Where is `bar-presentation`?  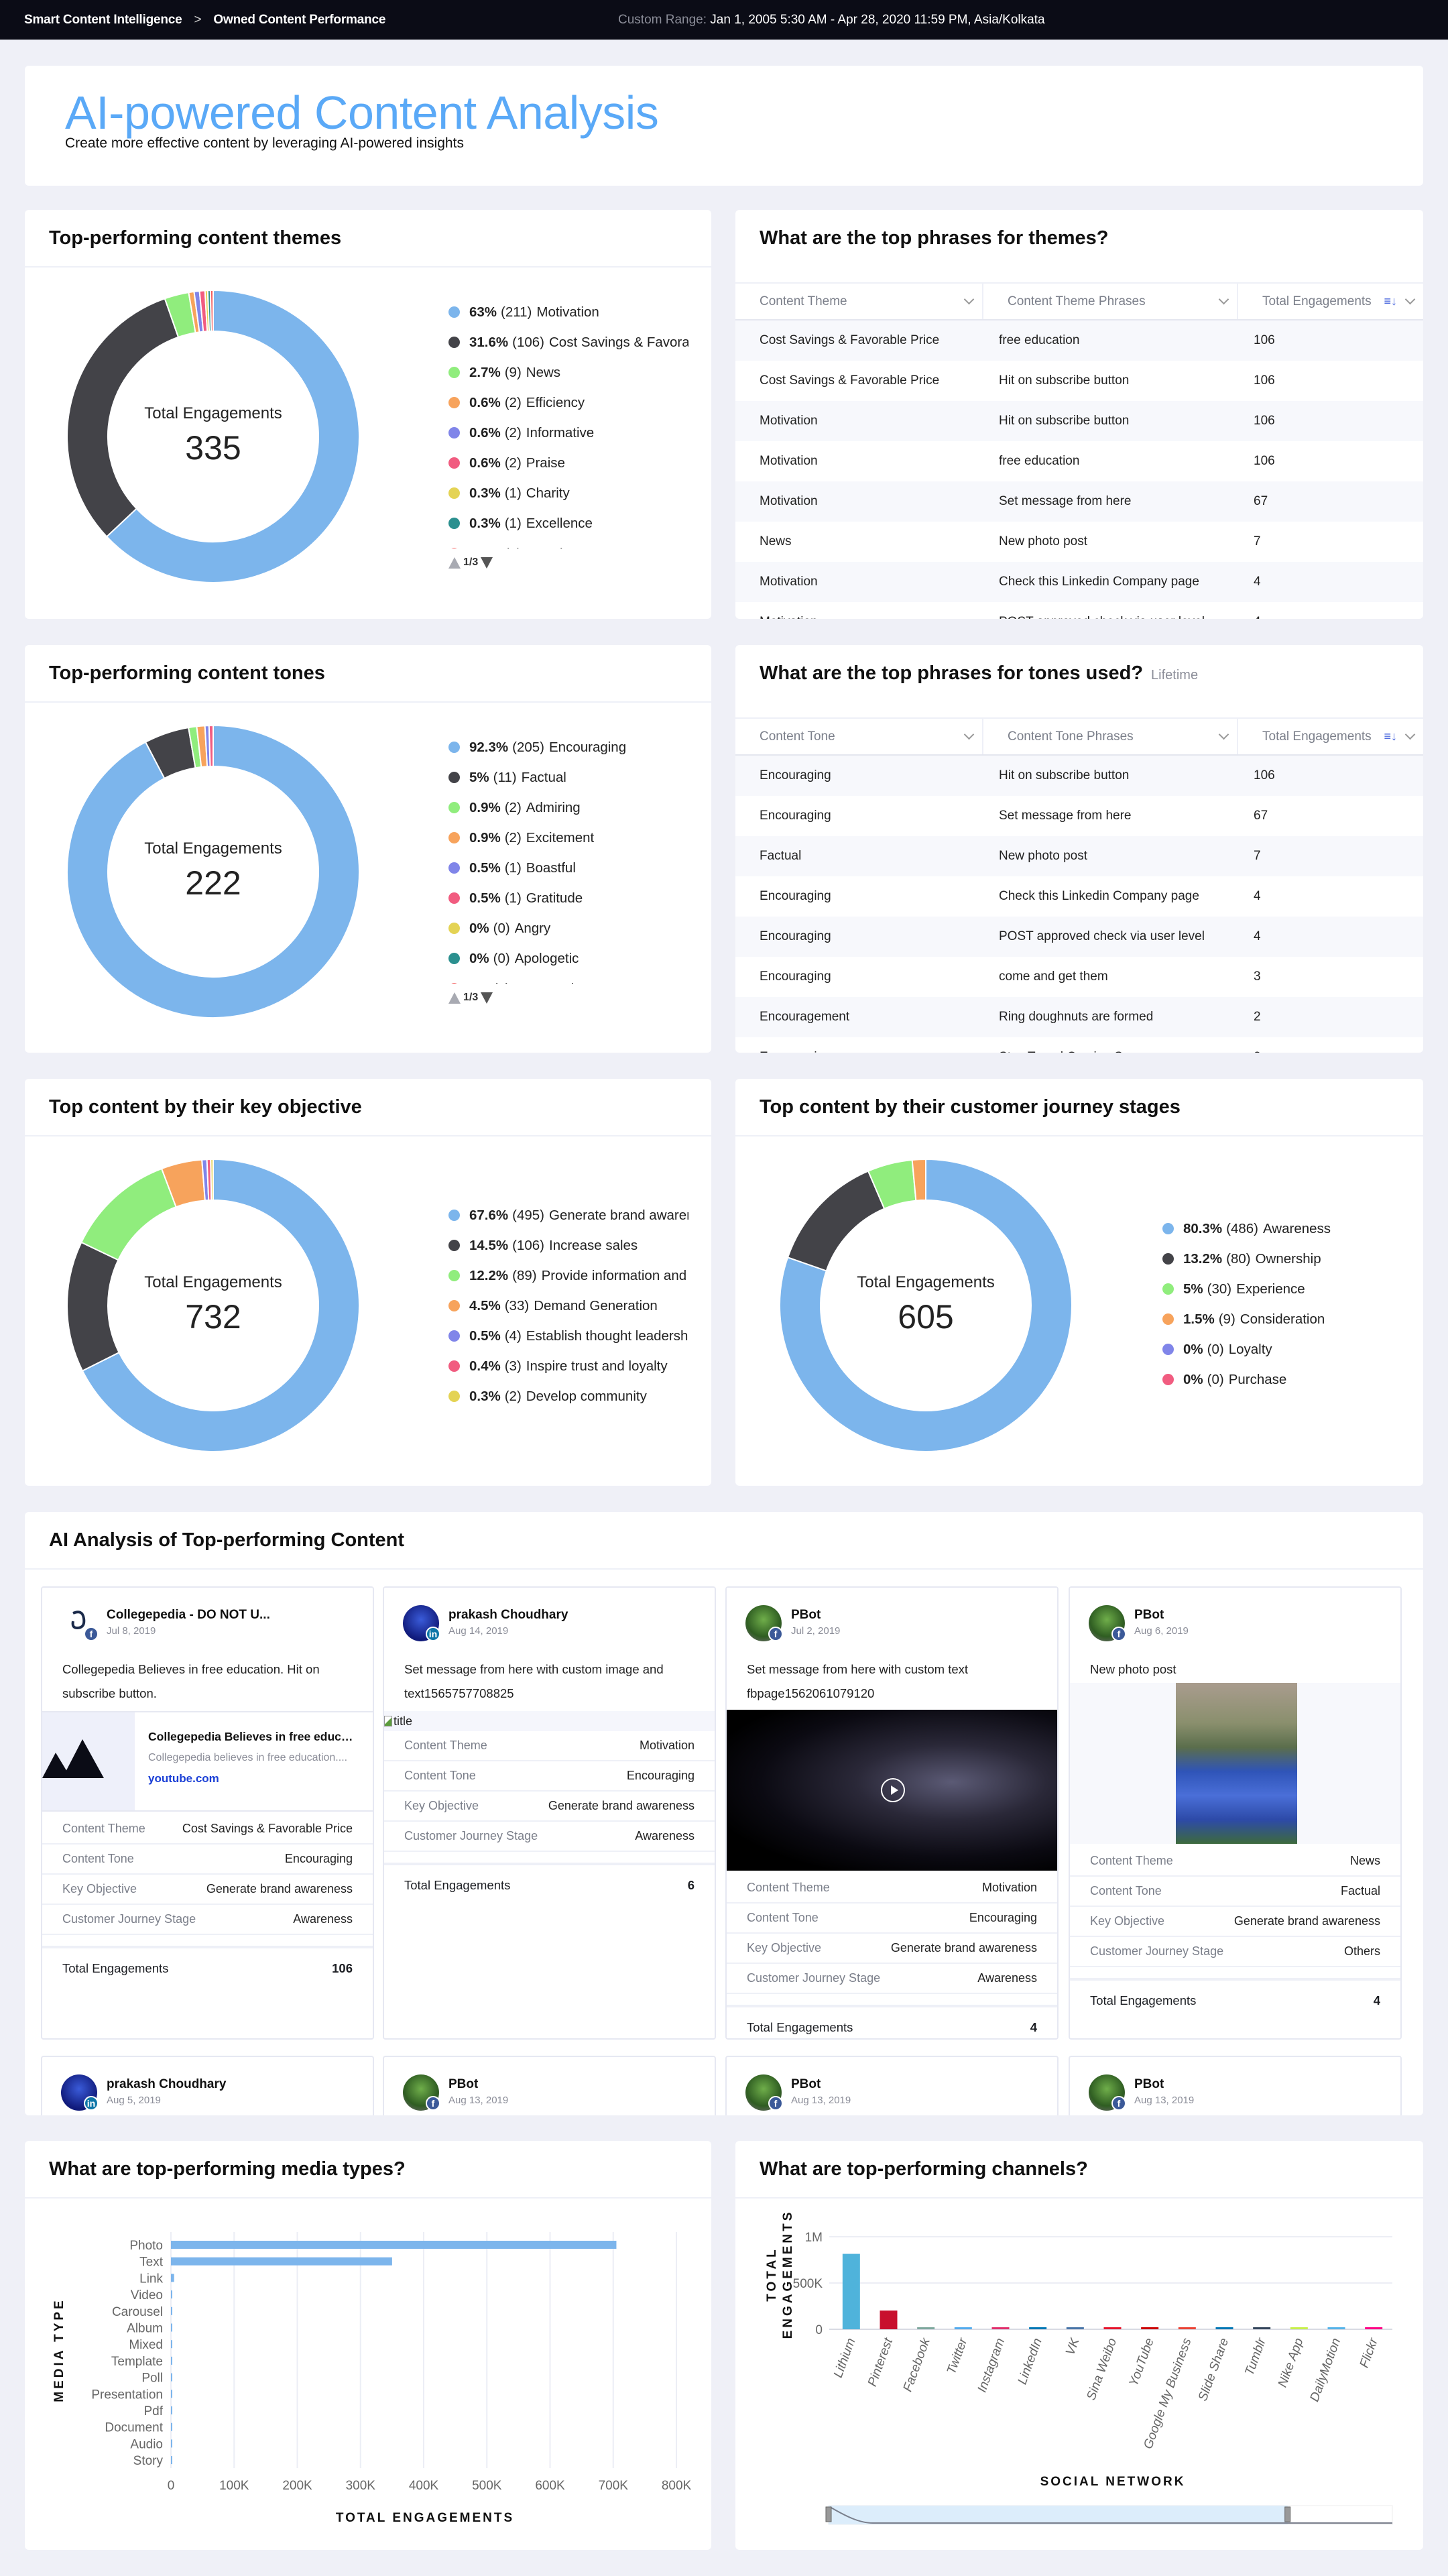
bar-presentation is located at coordinates (171, 2394).